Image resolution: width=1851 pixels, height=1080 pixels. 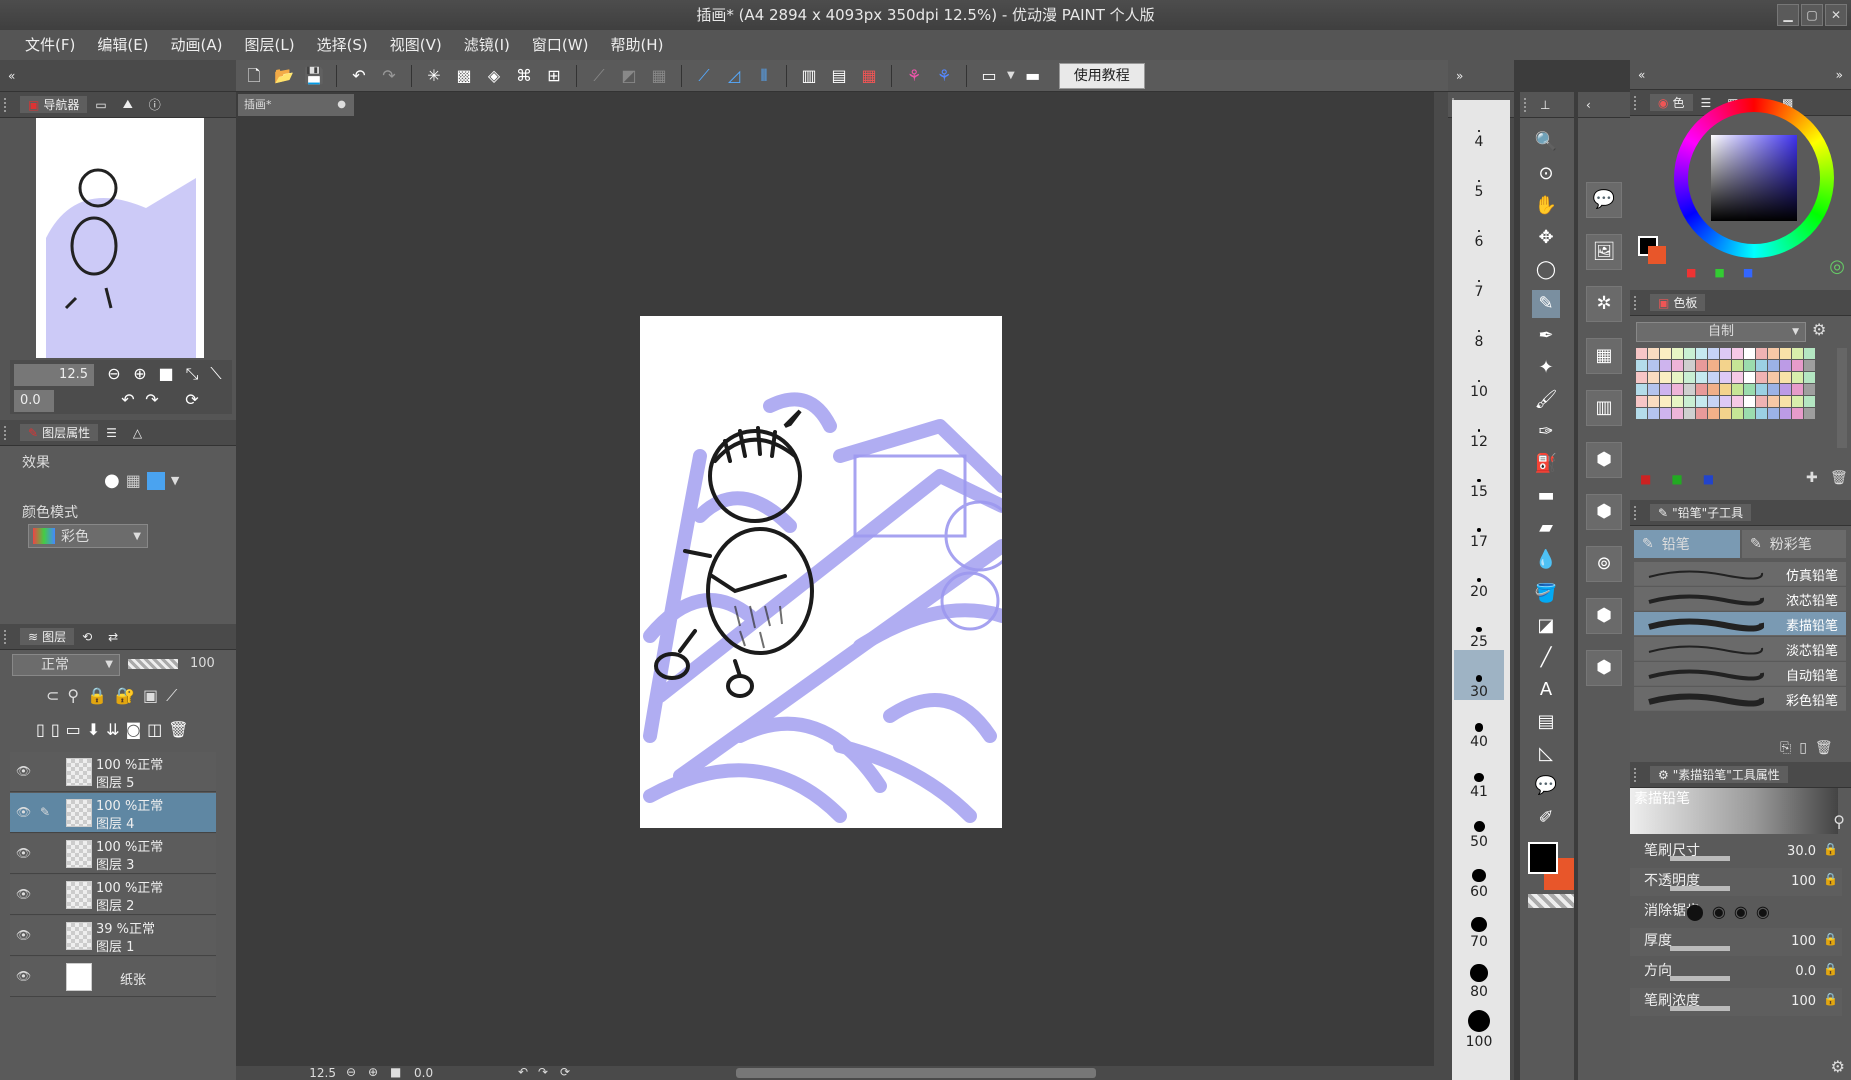 What do you see at coordinates (113, 895) in the screenshot?
I see `layer-row: 👁 100 %正常 图层 2` at bounding box center [113, 895].